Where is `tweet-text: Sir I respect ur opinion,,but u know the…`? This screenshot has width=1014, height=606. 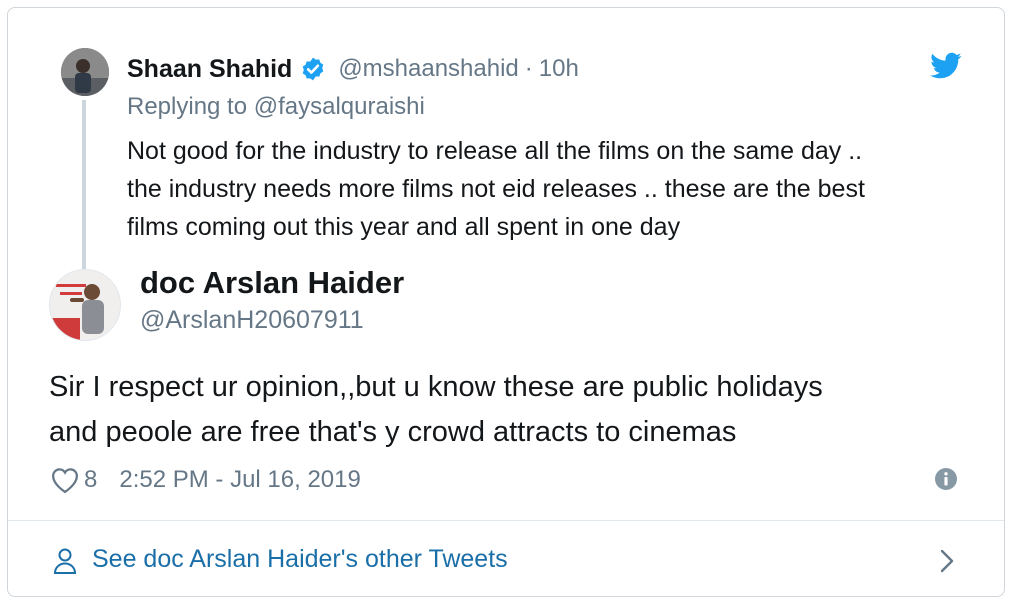 tweet-text: Sir I respect ur opinion,,but u know the… is located at coordinates (509, 410).